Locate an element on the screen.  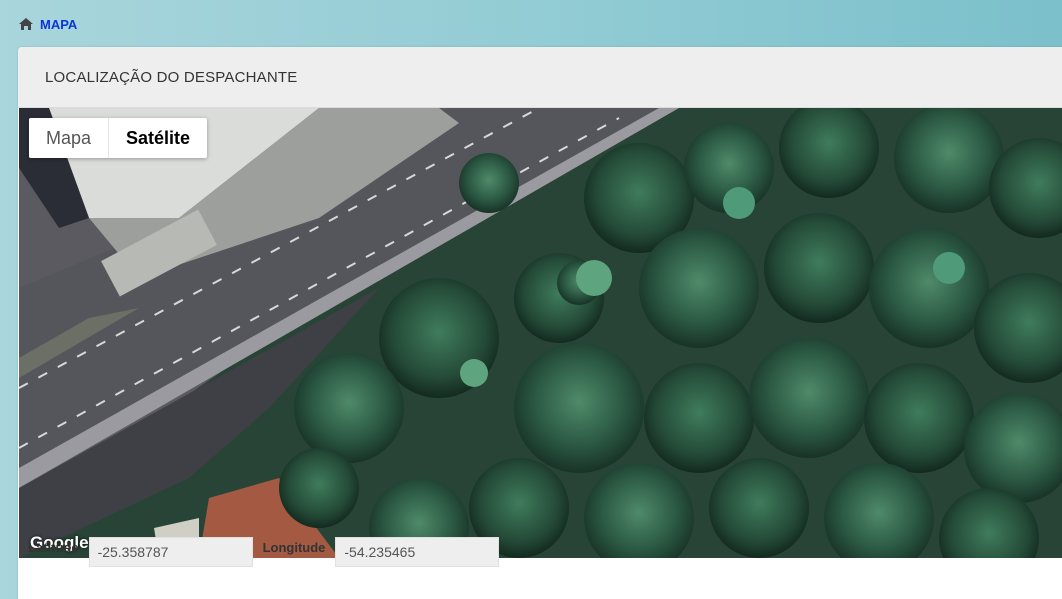
home-icon is located at coordinates (26, 24).